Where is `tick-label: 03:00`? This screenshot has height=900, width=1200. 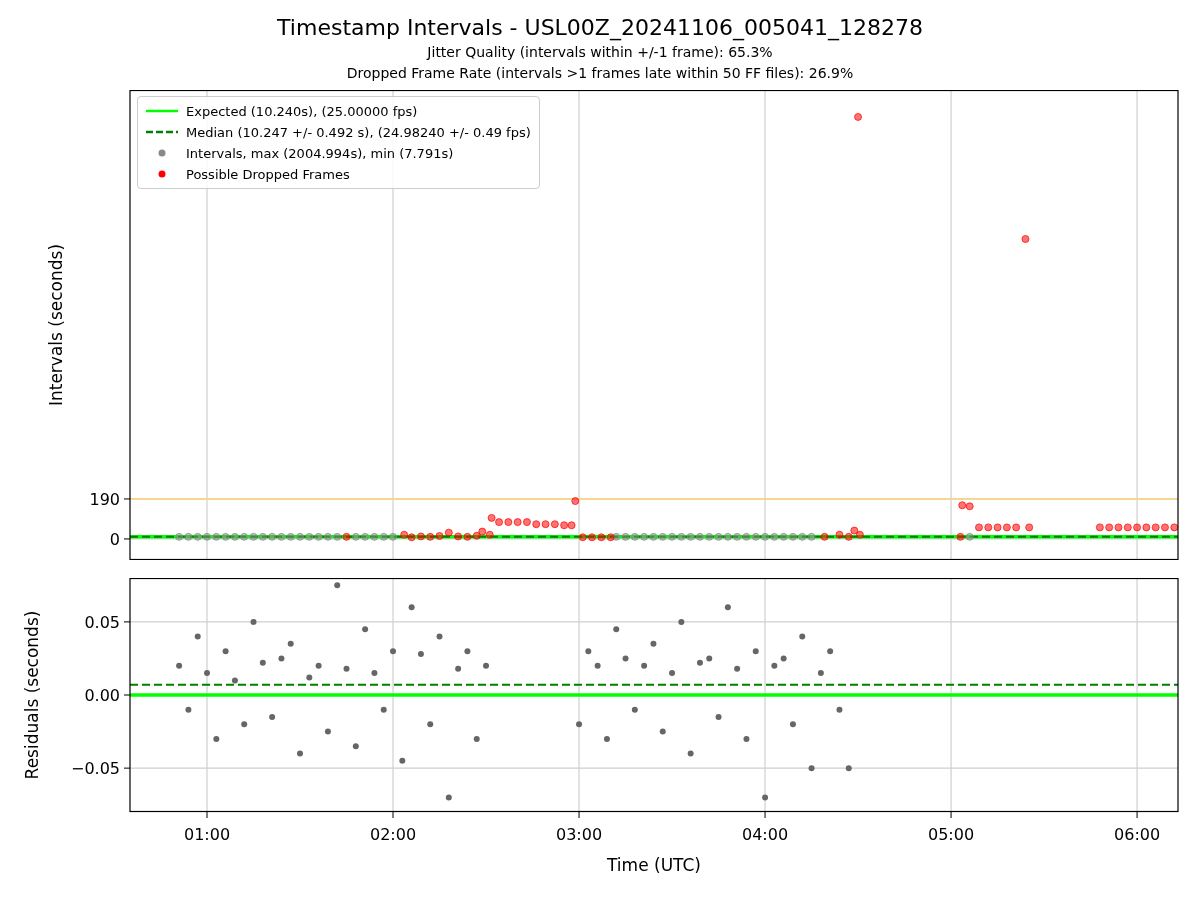
tick-label: 03:00 is located at coordinates (579, 834).